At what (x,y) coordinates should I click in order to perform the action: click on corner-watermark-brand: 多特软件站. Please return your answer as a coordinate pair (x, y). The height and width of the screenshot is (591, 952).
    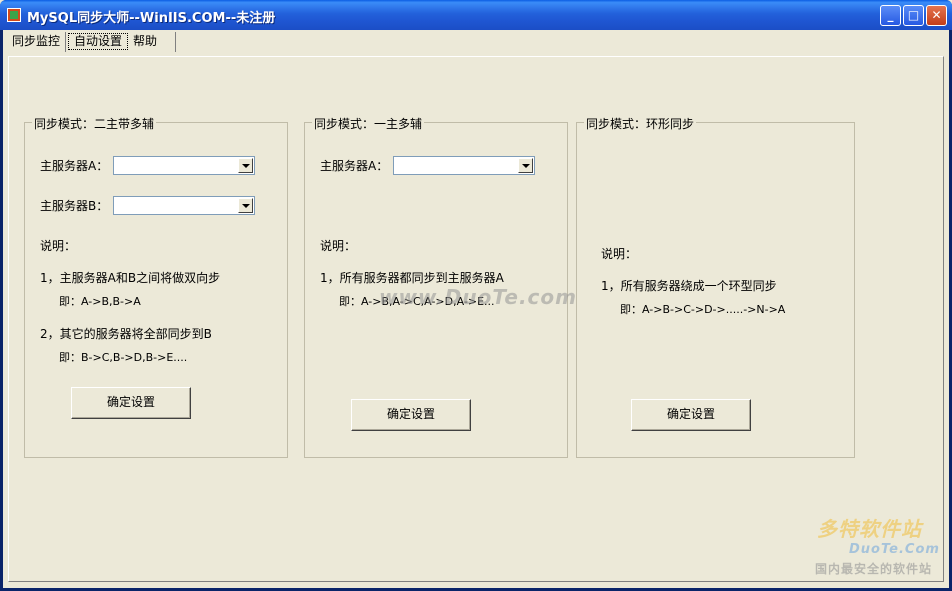
    Looking at the image, I should click on (869, 529).